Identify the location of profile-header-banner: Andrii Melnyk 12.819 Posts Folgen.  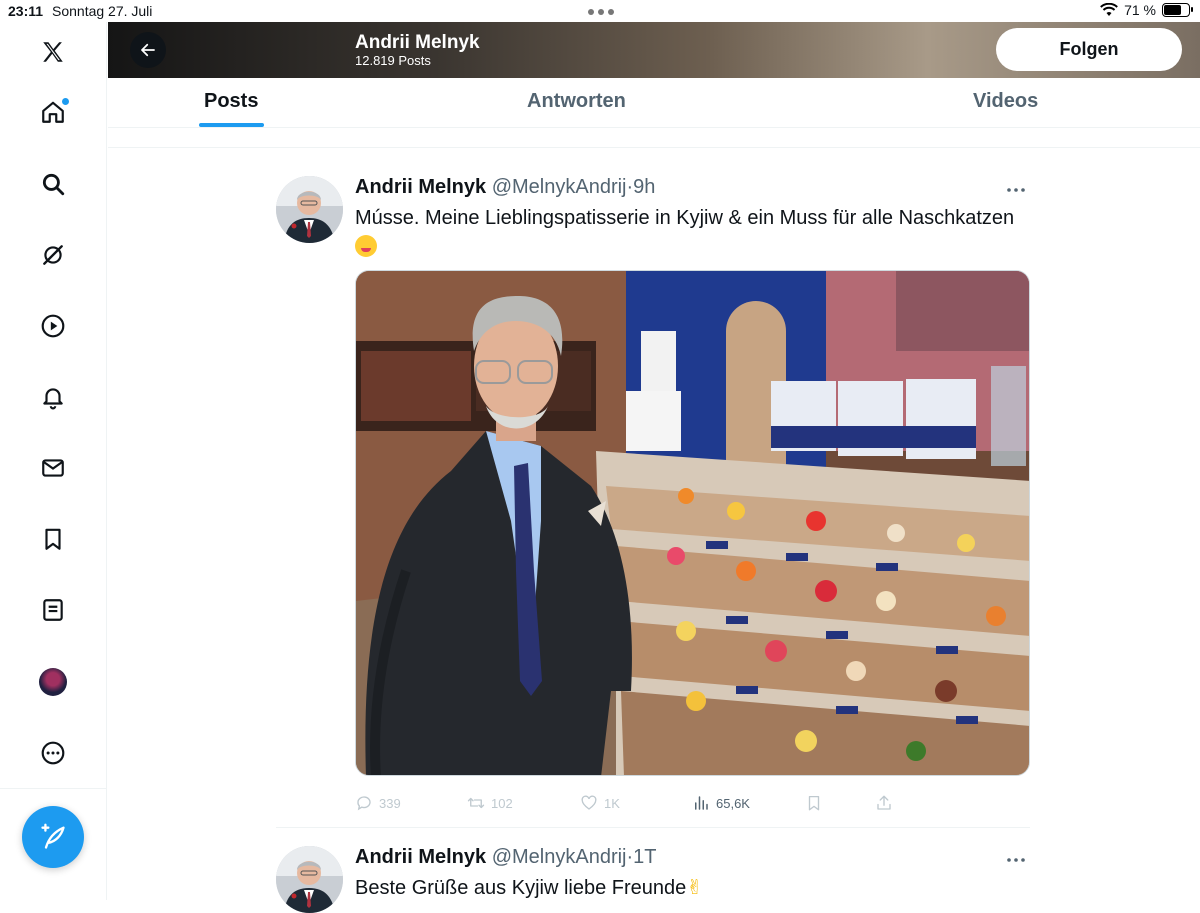
(654, 50).